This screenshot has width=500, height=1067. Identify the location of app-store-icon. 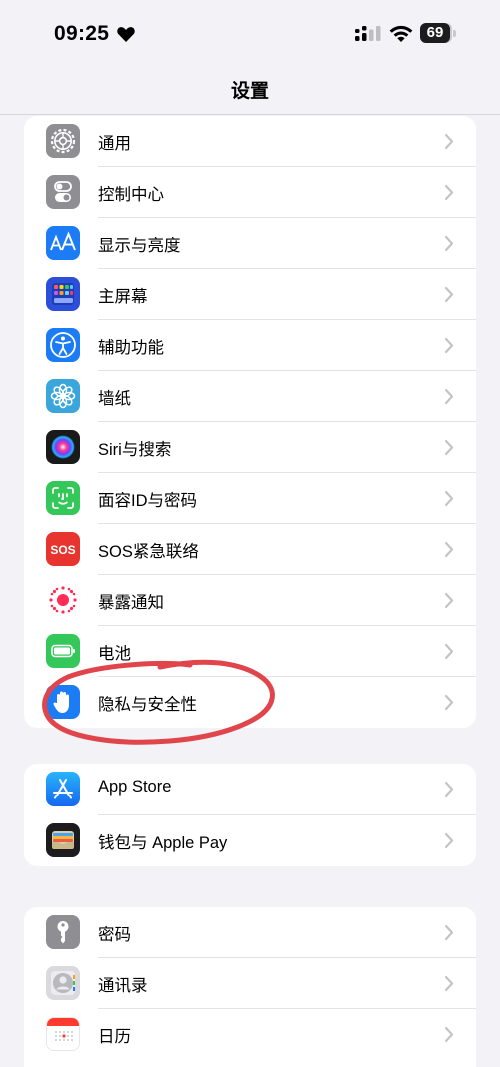
(63, 789).